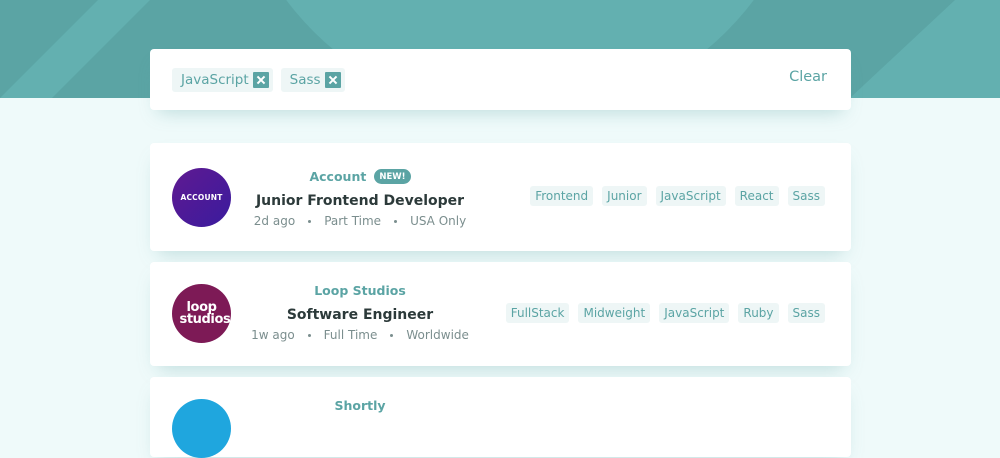 This screenshot has height=458, width=1000. What do you see at coordinates (758, 313) in the screenshot?
I see `tag-ruby: Ruby` at bounding box center [758, 313].